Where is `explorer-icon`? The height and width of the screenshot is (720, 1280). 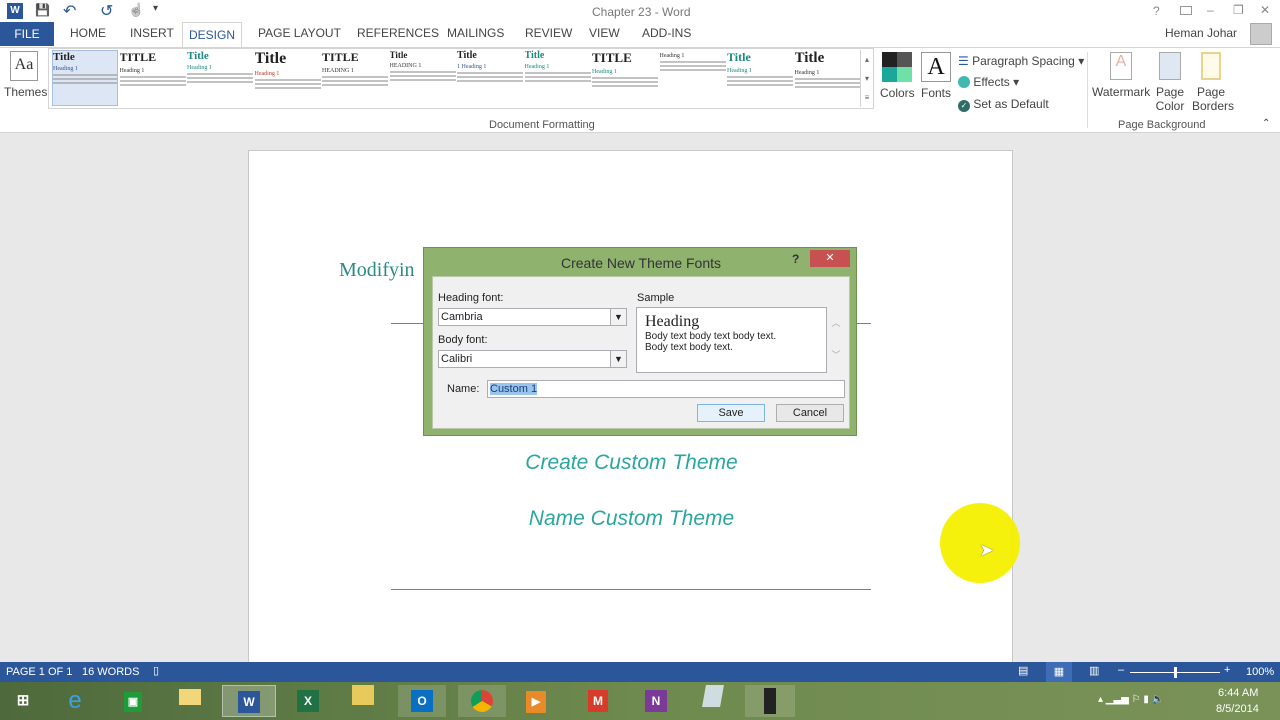 explorer-icon is located at coordinates (190, 701).